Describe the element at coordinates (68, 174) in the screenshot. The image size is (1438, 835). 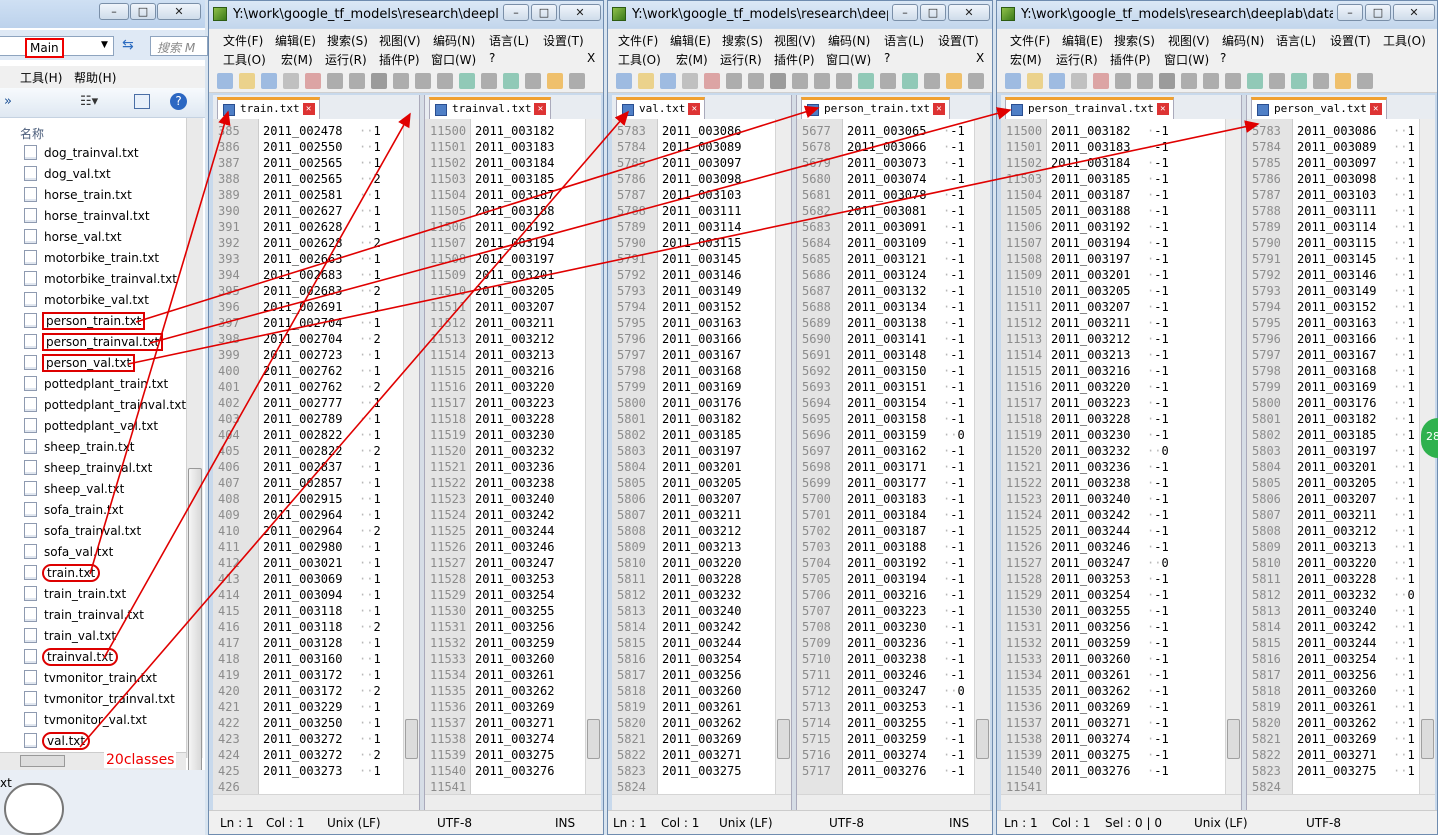
I see `file-item: dog_val.txt` at that location.